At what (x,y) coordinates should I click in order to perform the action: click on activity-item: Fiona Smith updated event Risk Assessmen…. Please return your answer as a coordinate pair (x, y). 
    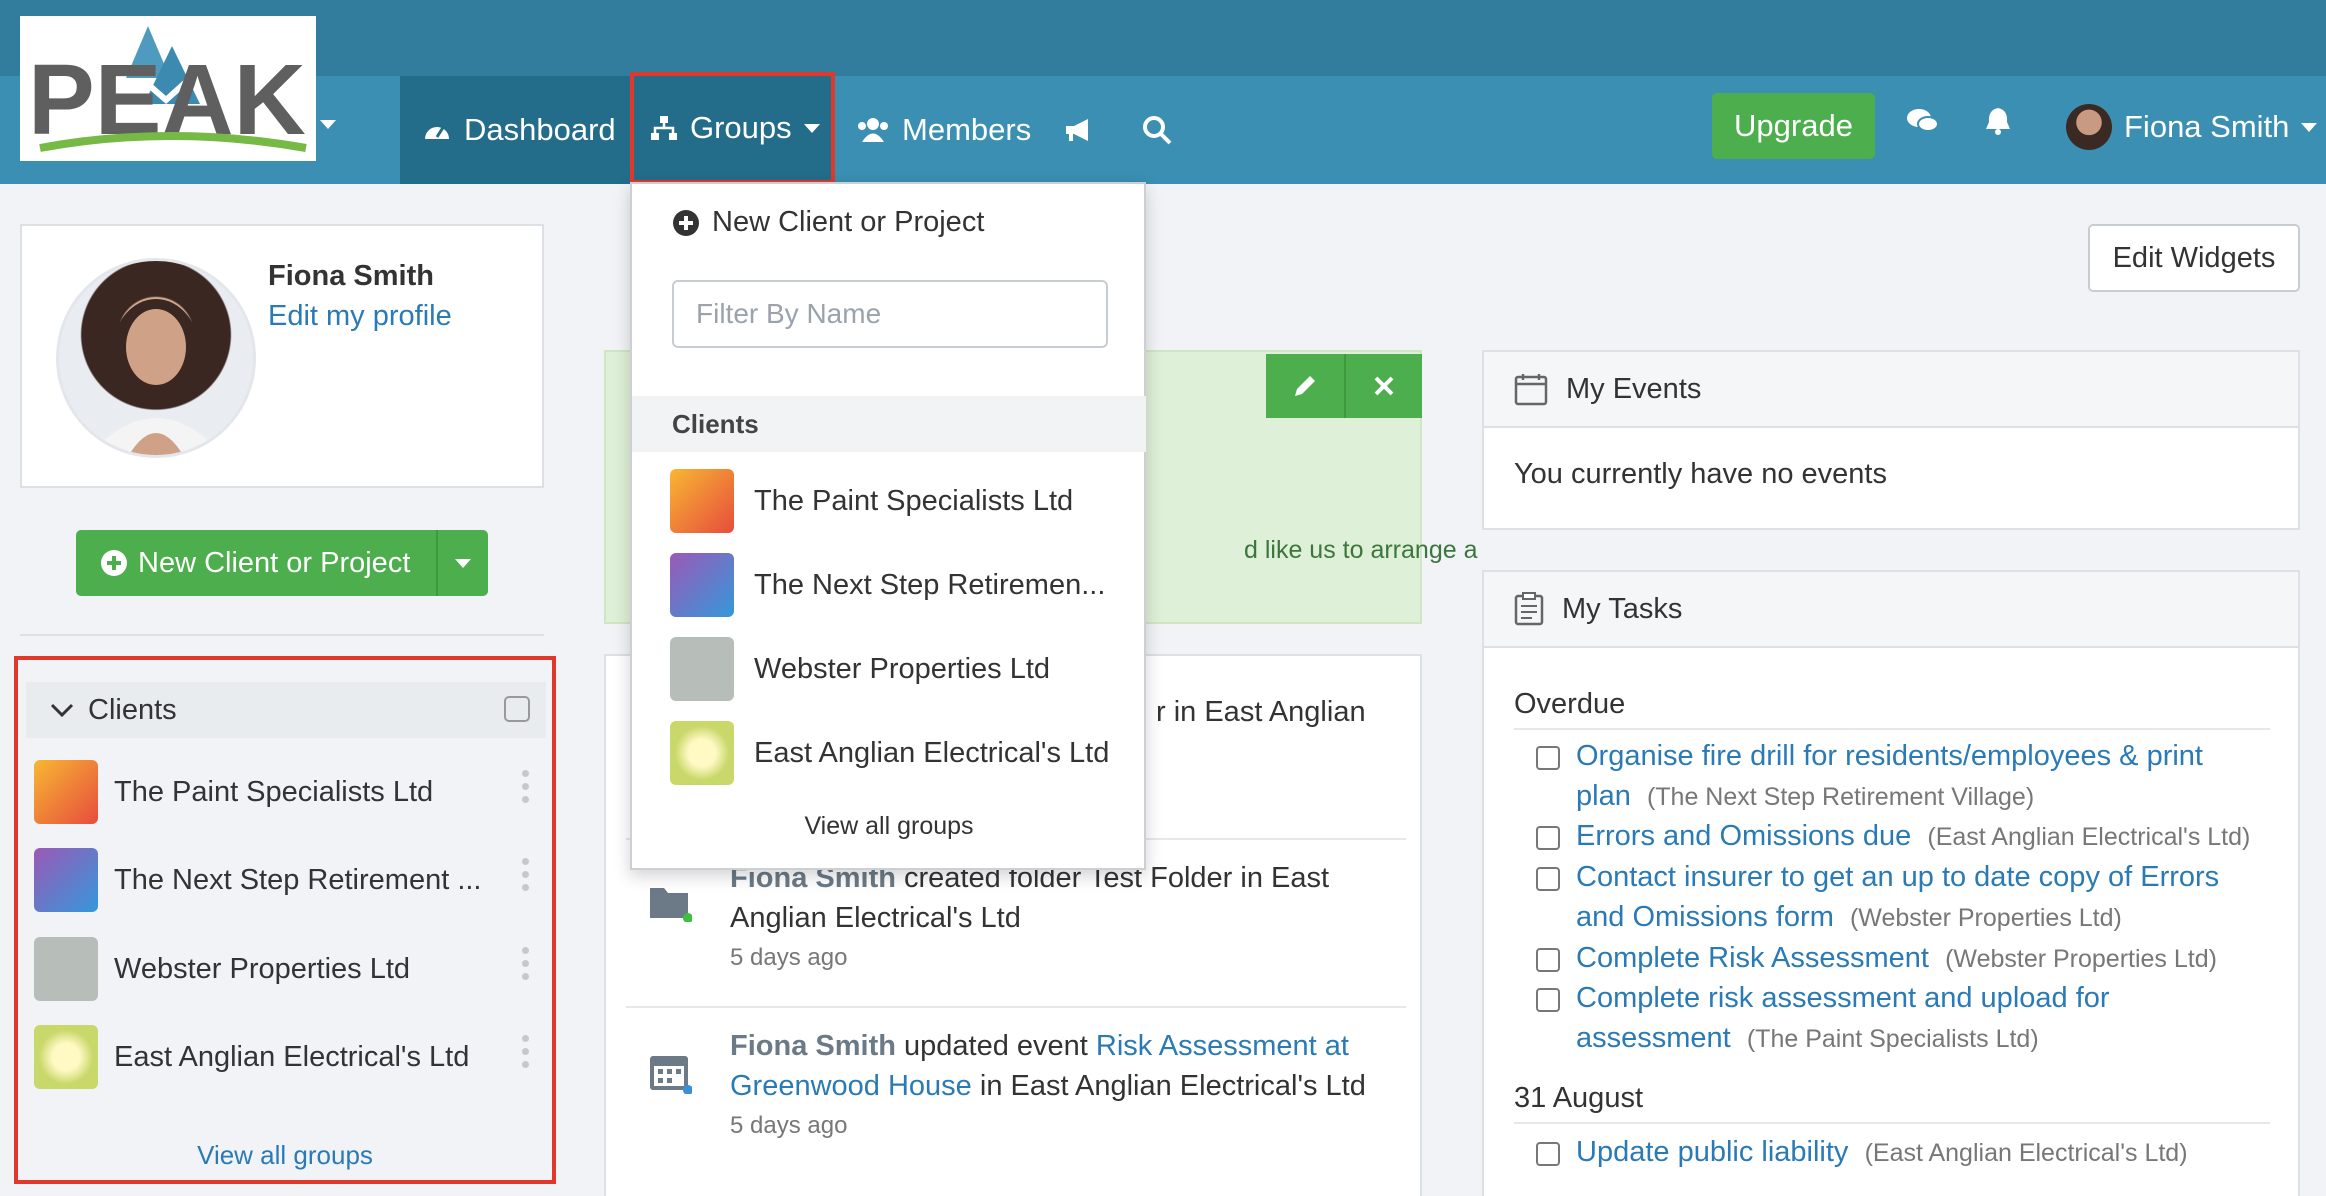
    Looking at the image, I should click on (1016, 1096).